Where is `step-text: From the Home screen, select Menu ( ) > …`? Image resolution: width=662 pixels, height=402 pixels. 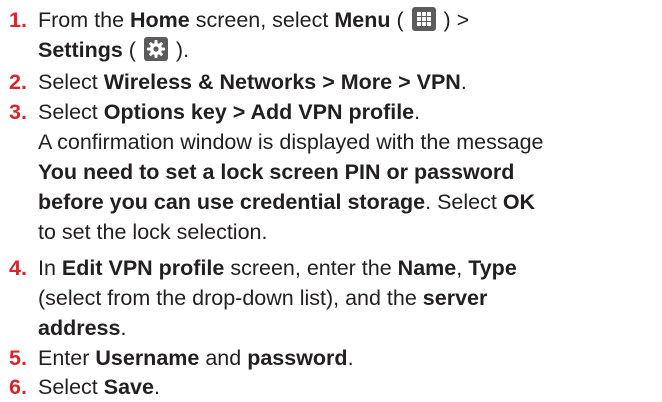 step-text: From the Home screen, select Menu ( ) > … is located at coordinates (253, 35).